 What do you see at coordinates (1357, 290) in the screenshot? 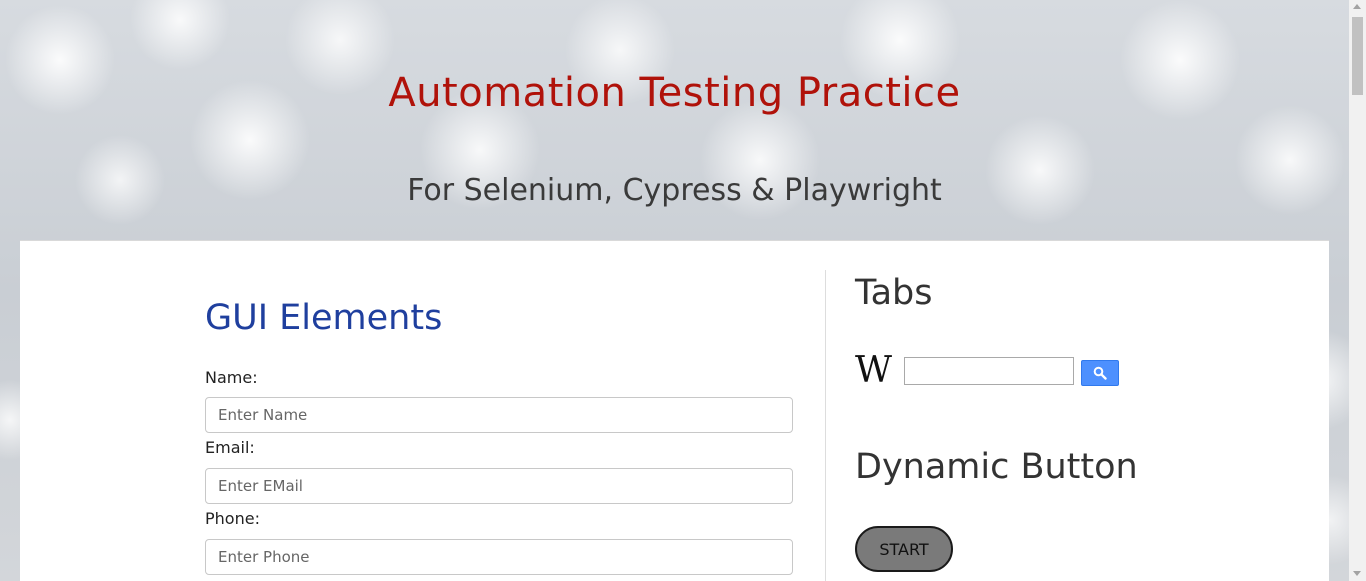
I see `page-scrollbar` at bounding box center [1357, 290].